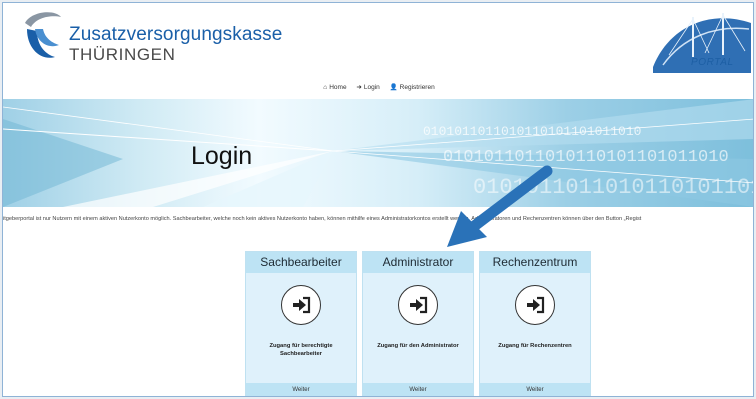  I want to click on zvk-logo-icon, so click(43, 35).